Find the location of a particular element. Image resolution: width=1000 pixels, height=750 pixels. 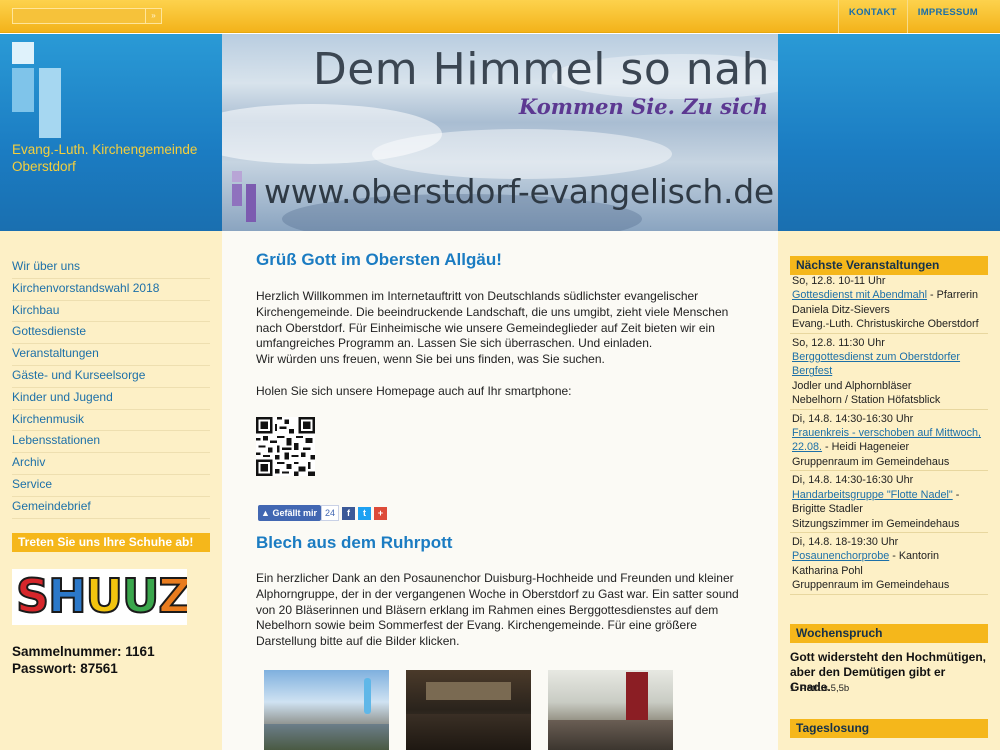

nav-item: Wir über uns is located at coordinates (111, 268).